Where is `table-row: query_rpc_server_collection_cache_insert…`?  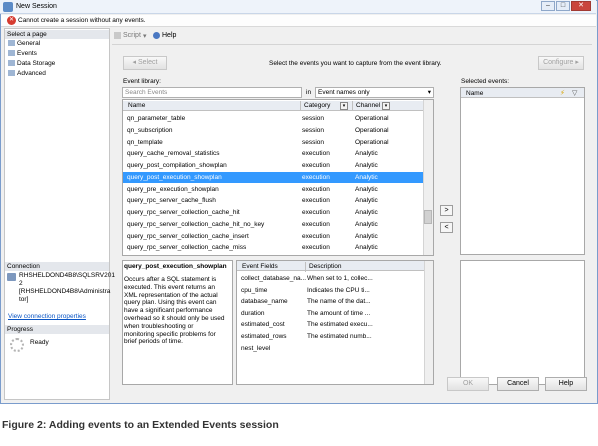 table-row: query_rpc_server_collection_cache_insert… is located at coordinates (273, 237).